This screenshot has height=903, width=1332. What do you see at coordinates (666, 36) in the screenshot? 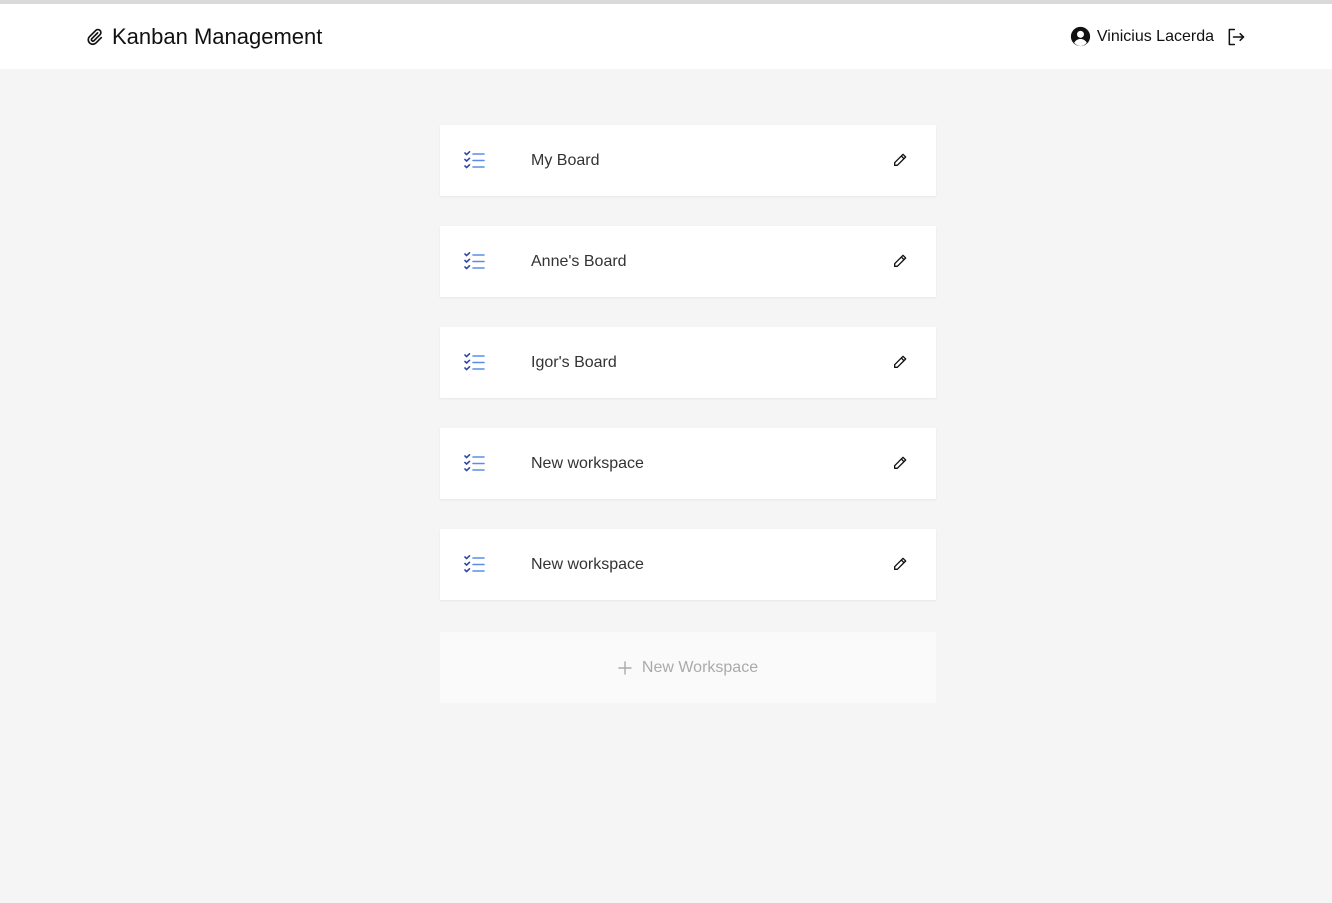
I see `app-header: Kanban Management Vinicius Lacerda` at bounding box center [666, 36].